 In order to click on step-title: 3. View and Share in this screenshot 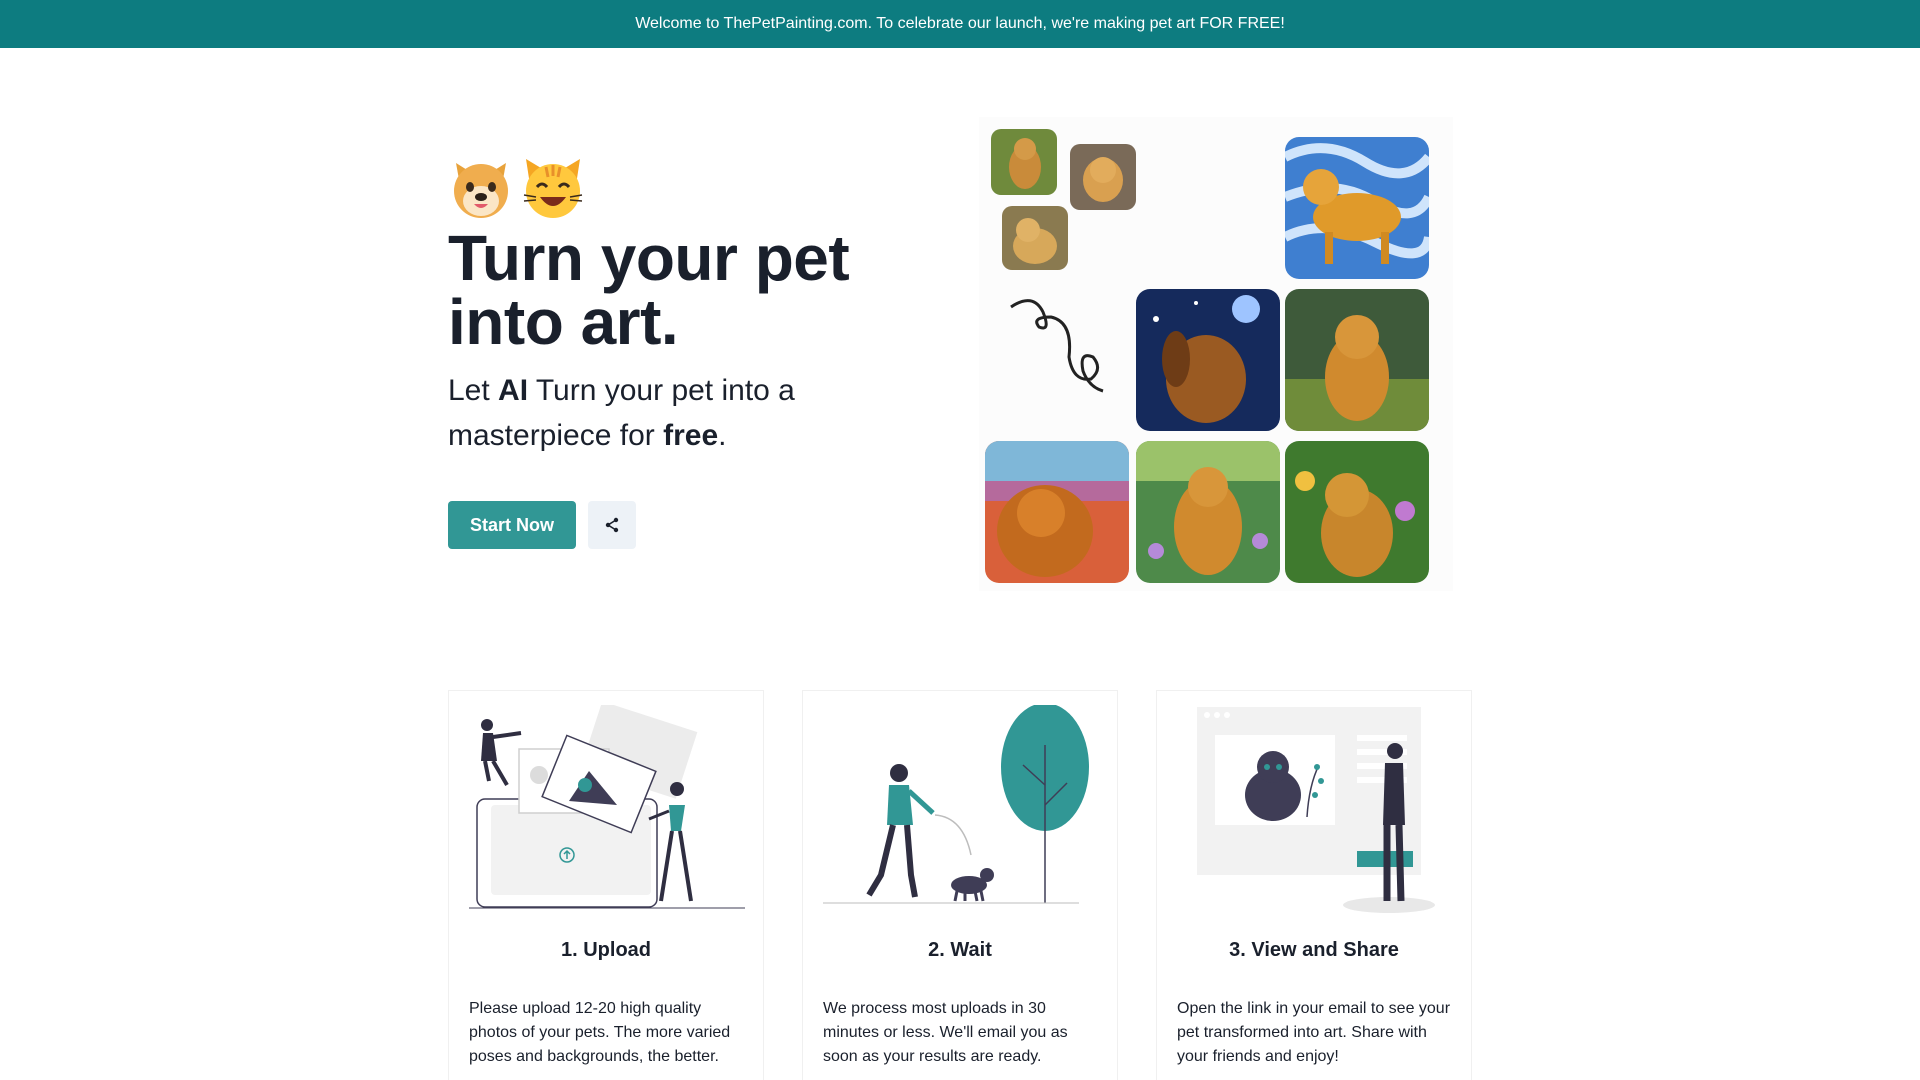, I will do `click(1314, 950)`.